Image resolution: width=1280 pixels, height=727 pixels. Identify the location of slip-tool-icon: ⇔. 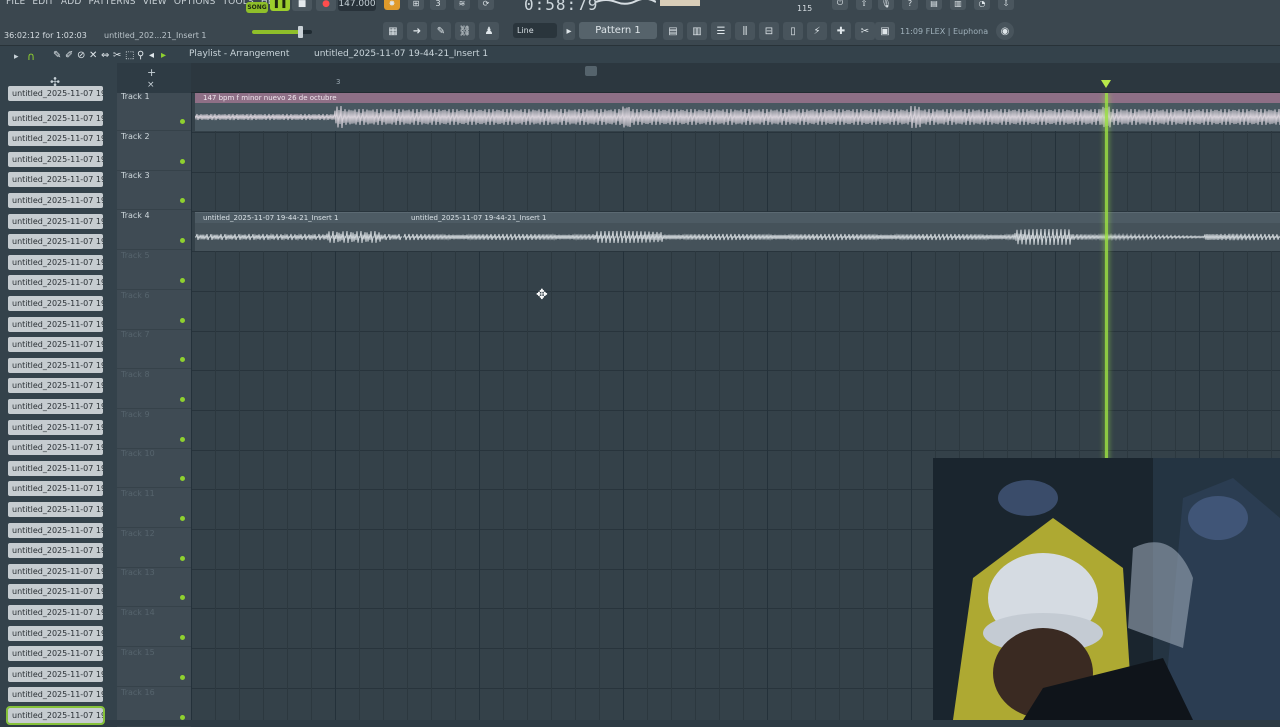
(105, 55).